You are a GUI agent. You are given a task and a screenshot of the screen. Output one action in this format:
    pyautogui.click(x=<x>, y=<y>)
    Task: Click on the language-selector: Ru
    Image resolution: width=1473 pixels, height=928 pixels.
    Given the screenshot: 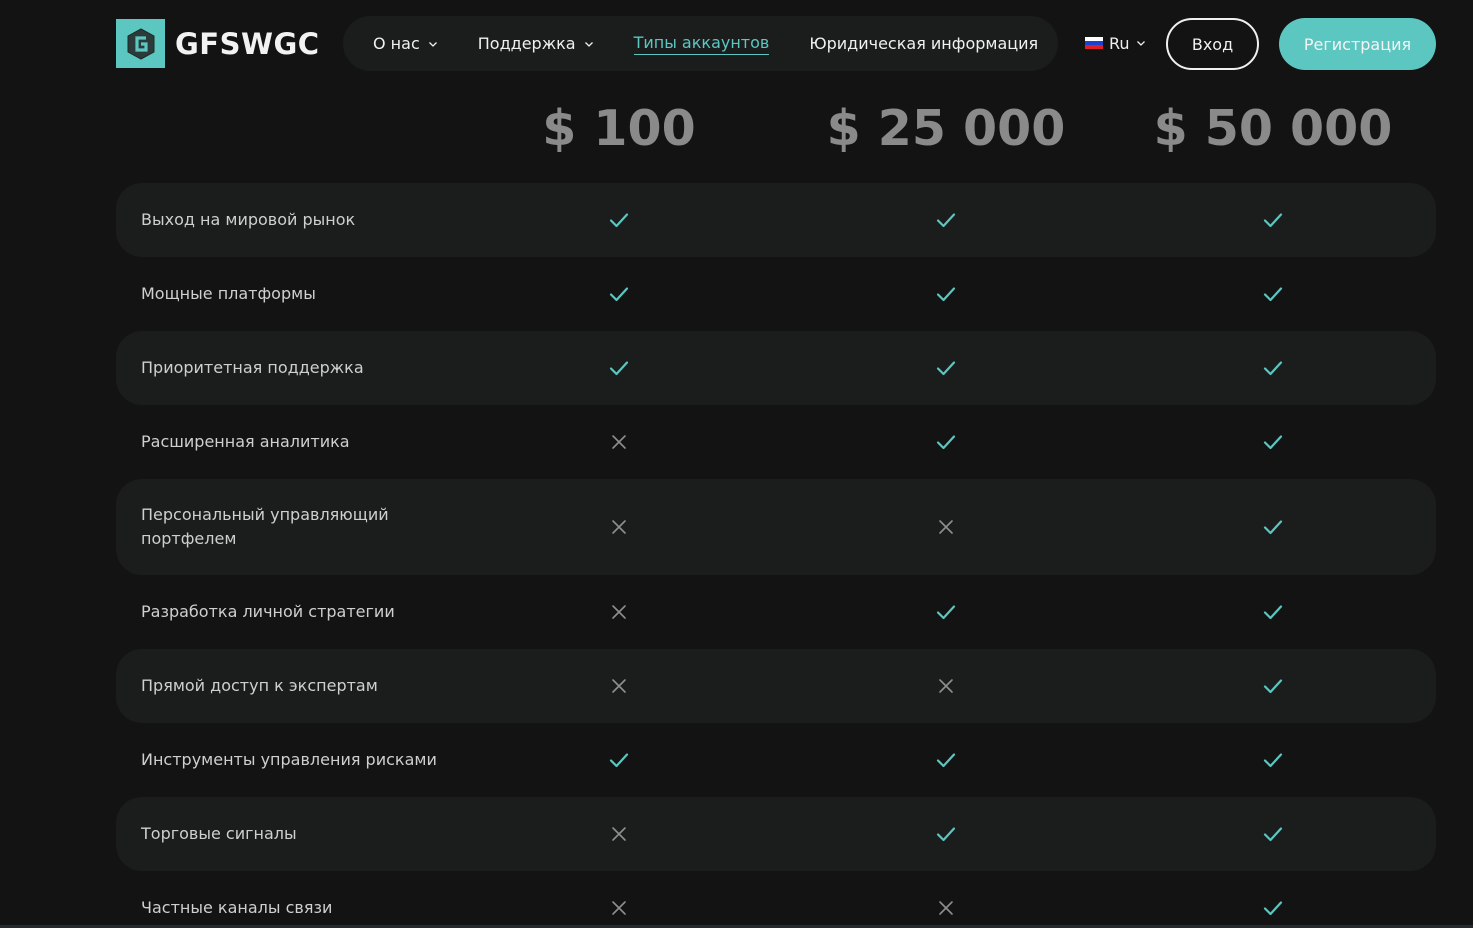 What is the action you would take?
    pyautogui.click(x=1115, y=43)
    